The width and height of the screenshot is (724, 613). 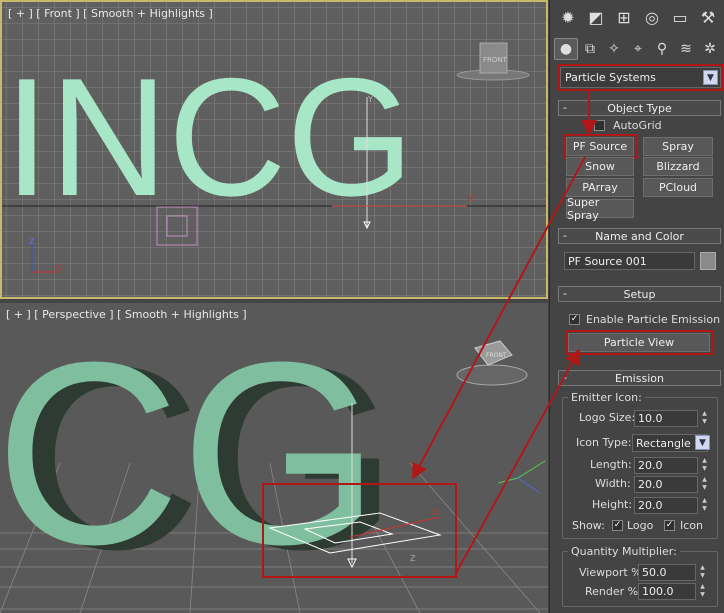 What do you see at coordinates (604, 442) in the screenshot?
I see `icon-type-label: Icon Type:` at bounding box center [604, 442].